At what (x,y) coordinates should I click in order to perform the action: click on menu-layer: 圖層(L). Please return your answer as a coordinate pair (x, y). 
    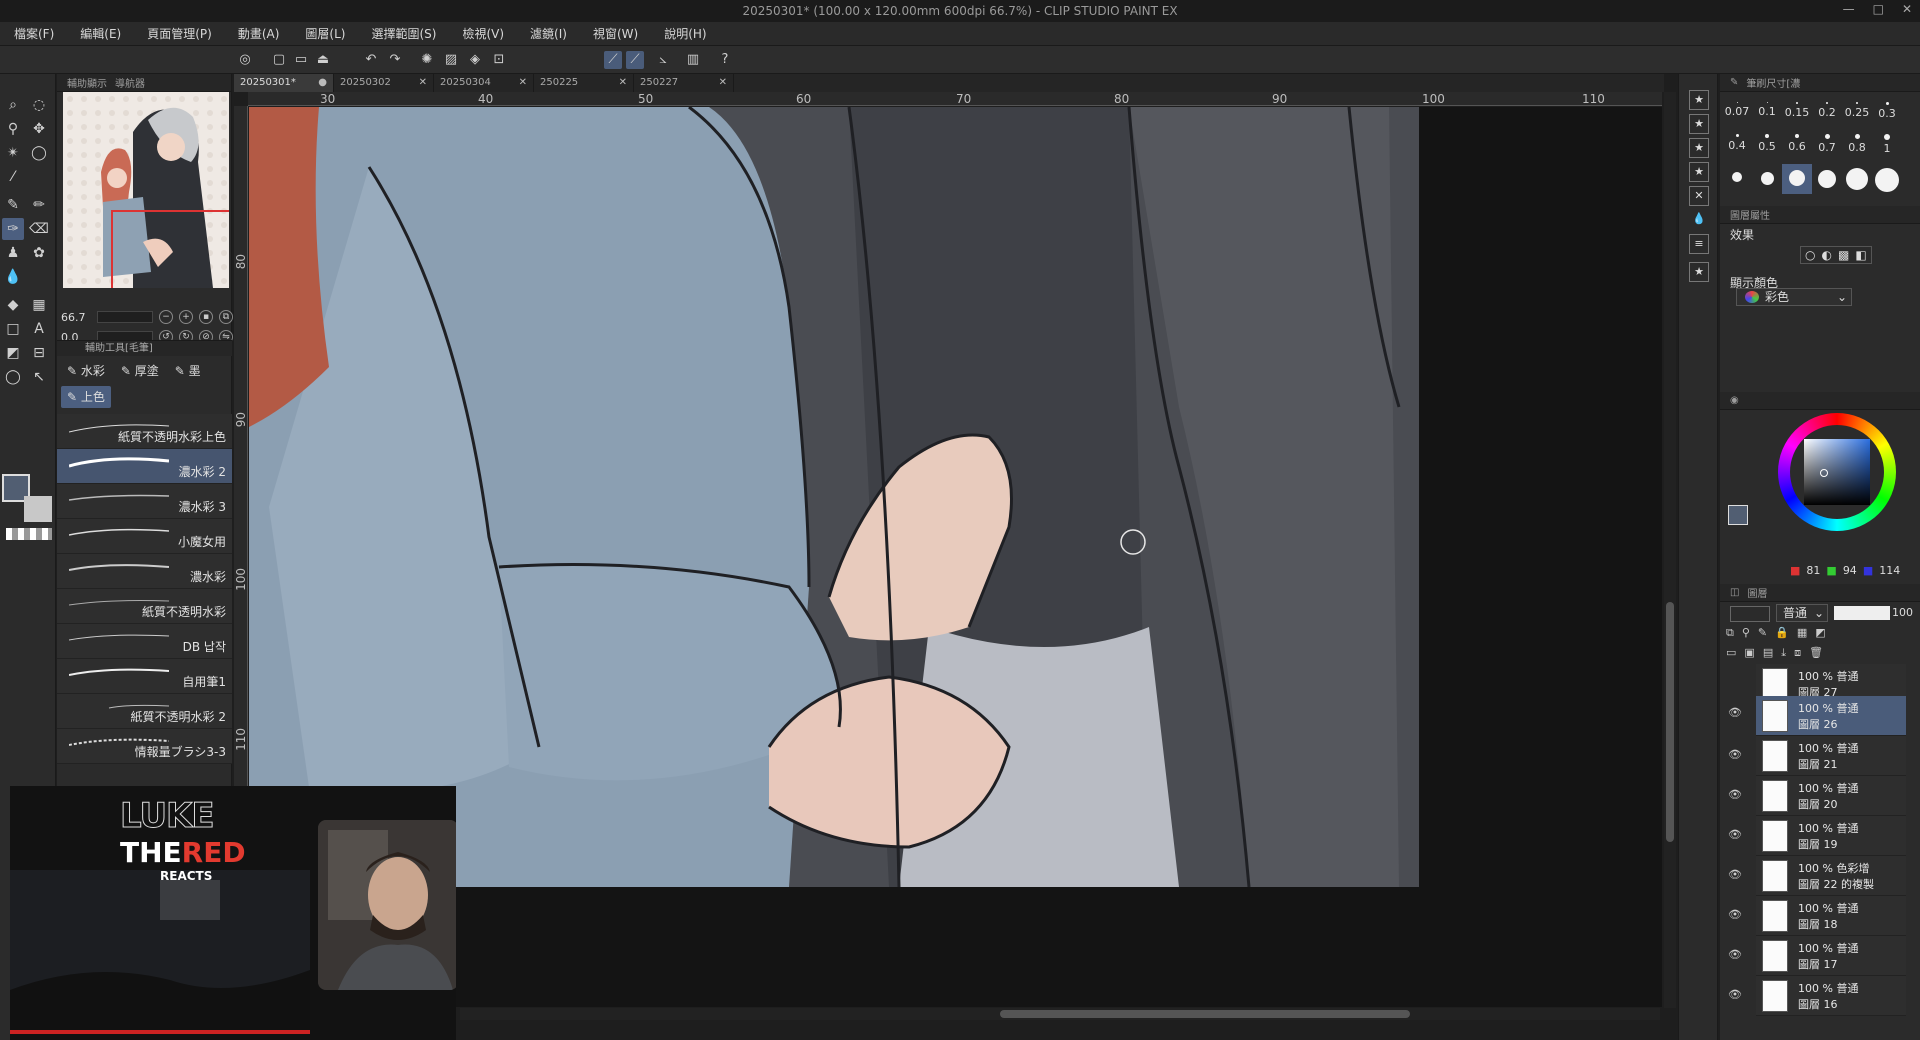
    Looking at the image, I should click on (325, 33).